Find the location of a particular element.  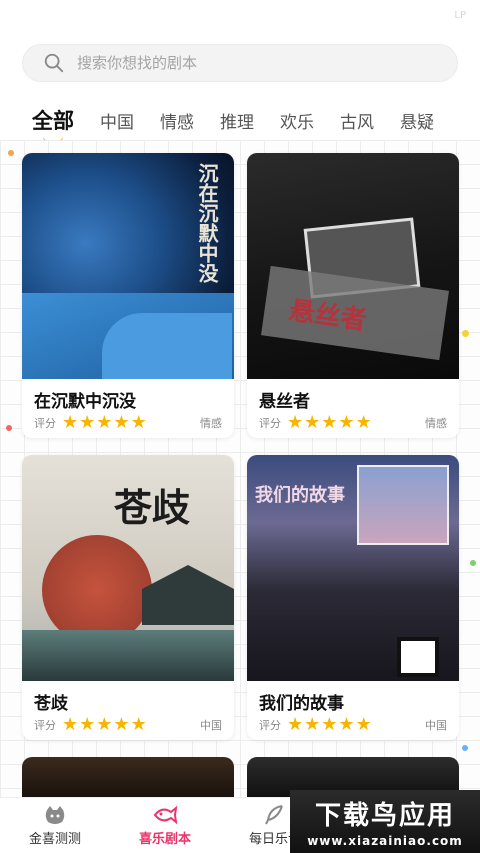

tabbar-item-test: 金喜测测 is located at coordinates (55, 825).